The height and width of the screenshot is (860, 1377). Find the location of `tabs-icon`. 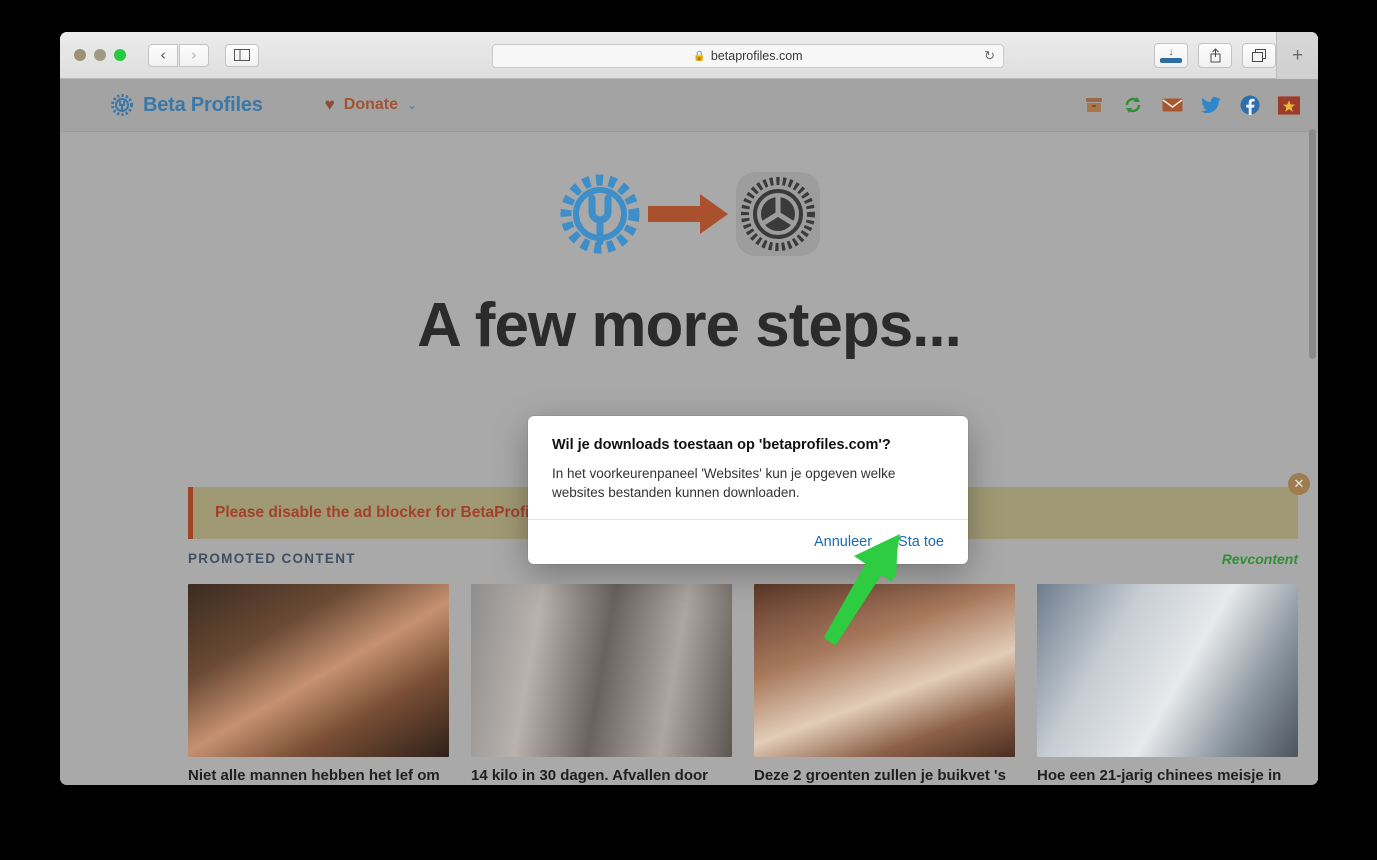

tabs-icon is located at coordinates (1259, 55).